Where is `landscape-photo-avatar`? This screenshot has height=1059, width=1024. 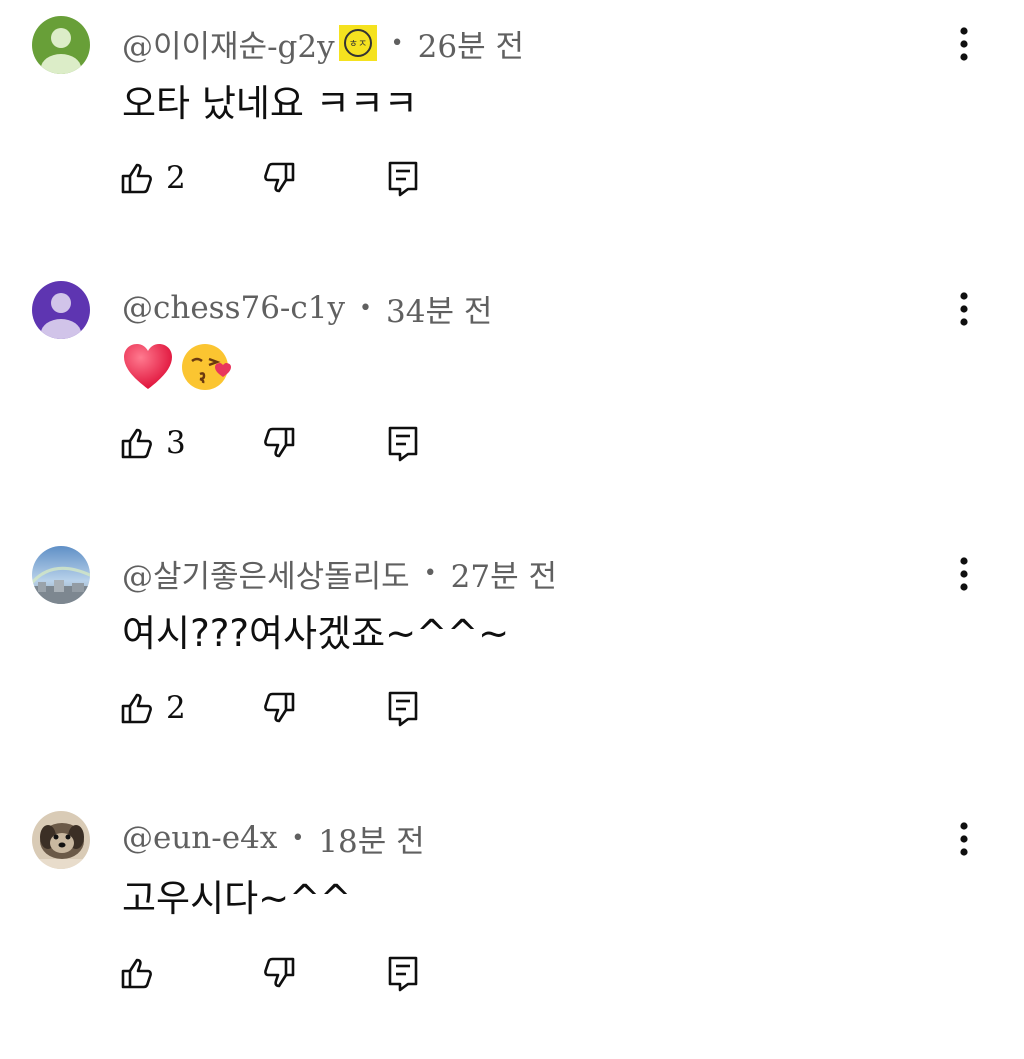 landscape-photo-avatar is located at coordinates (61, 575).